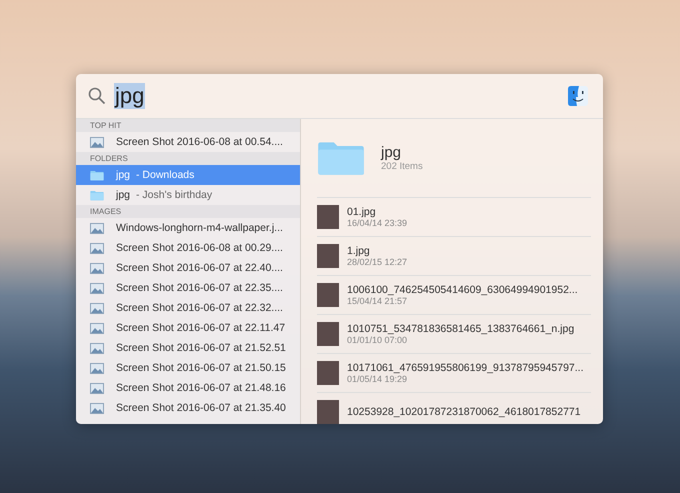 The image size is (680, 493). What do you see at coordinates (188, 368) in the screenshot?
I see `result-item: Screen Shot 2016-06-07 at 21.50.15` at bounding box center [188, 368].